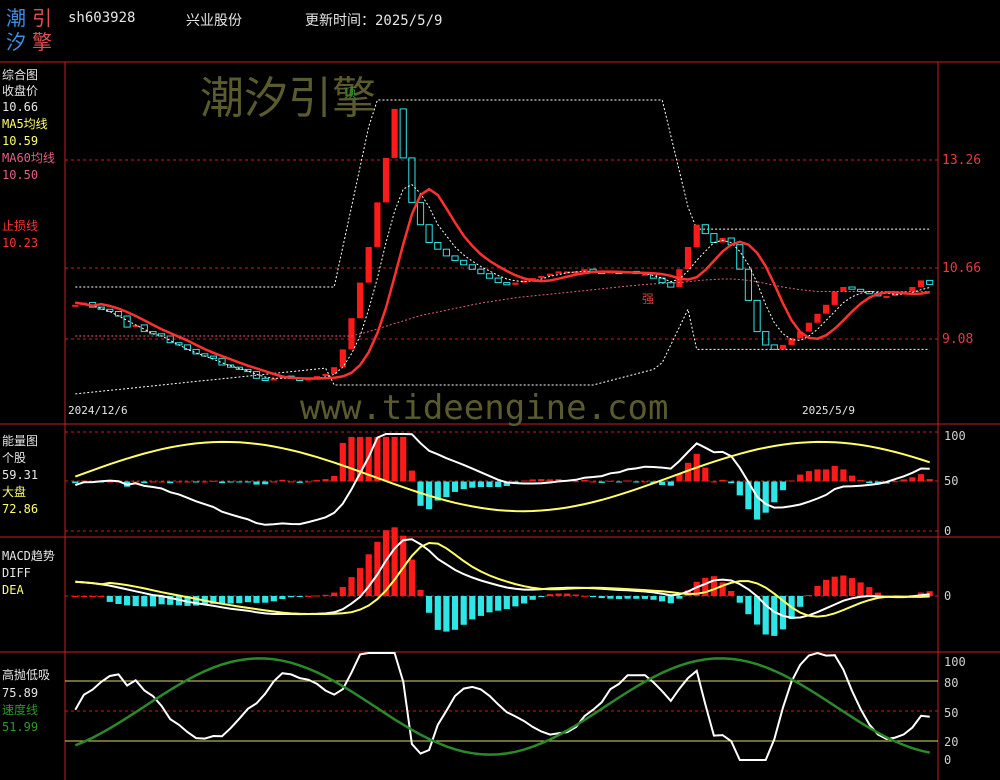 The image size is (1000, 780). What do you see at coordinates (484, 408) in the screenshot?
I see `site-watermark: www.tideengine.com` at bounding box center [484, 408].